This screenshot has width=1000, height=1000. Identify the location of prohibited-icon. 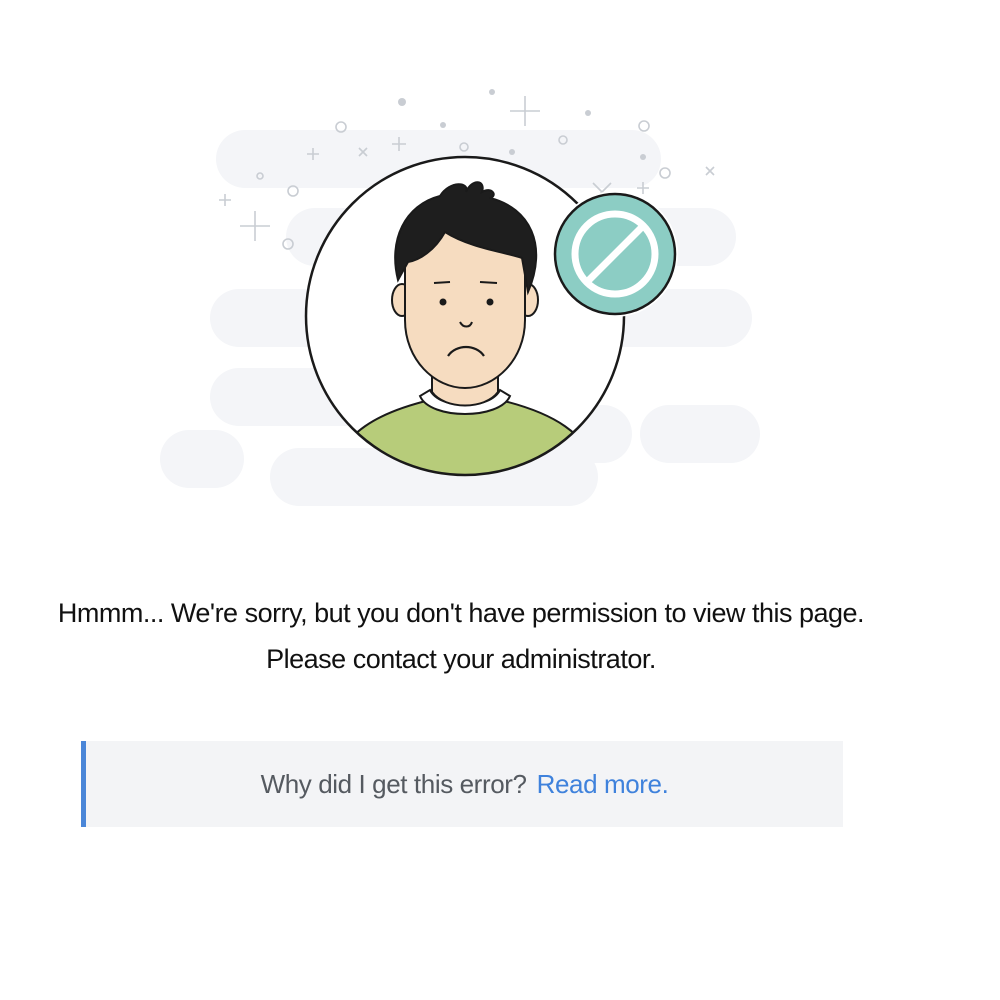
(615, 254).